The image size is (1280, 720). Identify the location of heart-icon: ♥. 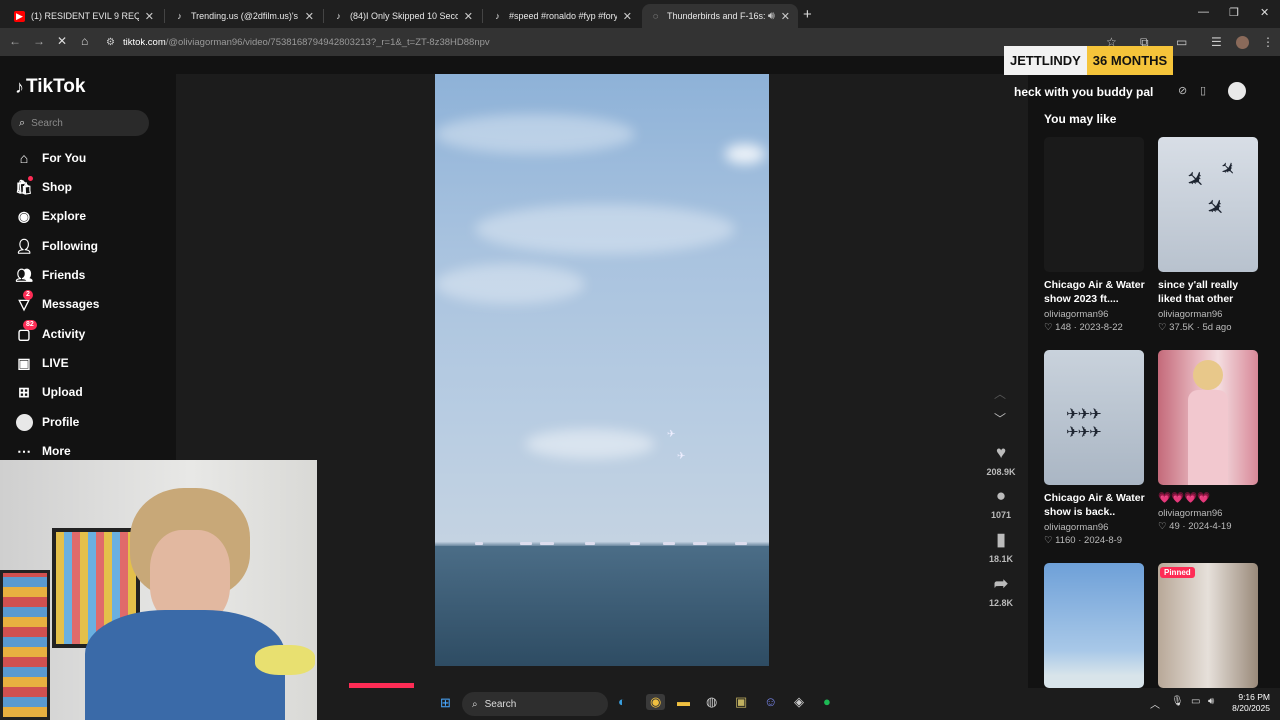
(1001, 452).